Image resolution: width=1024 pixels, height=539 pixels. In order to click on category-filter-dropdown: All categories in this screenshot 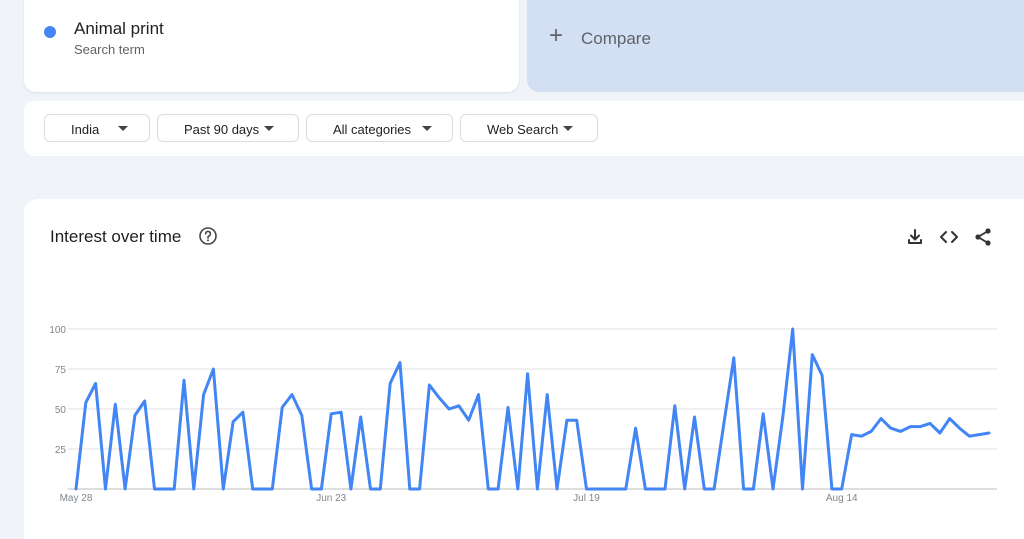, I will do `click(379, 128)`.